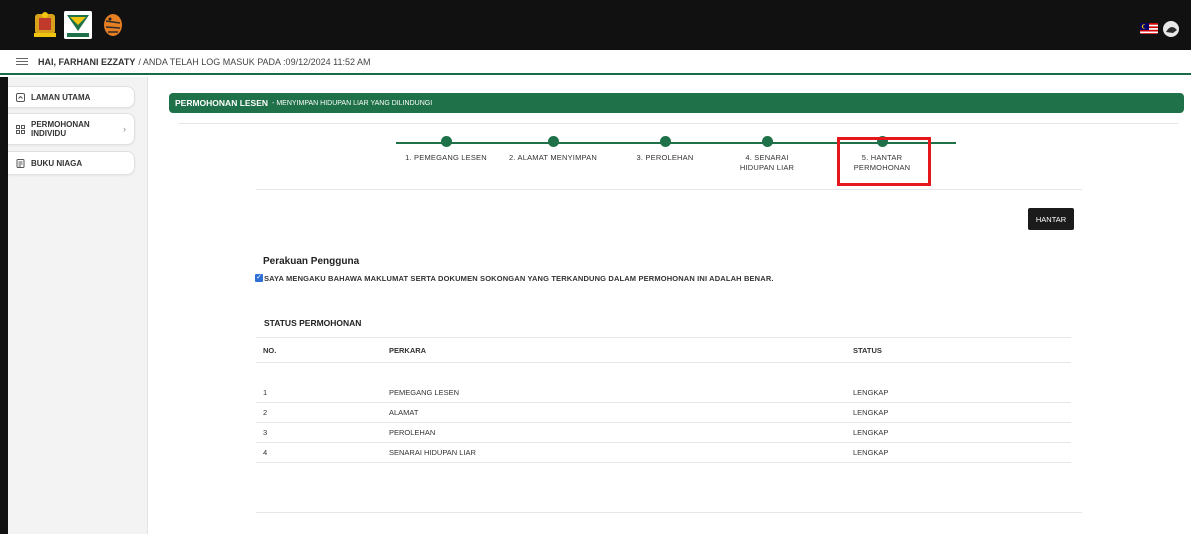  Describe the element at coordinates (20, 129) in the screenshot. I see `grid-icon` at that location.